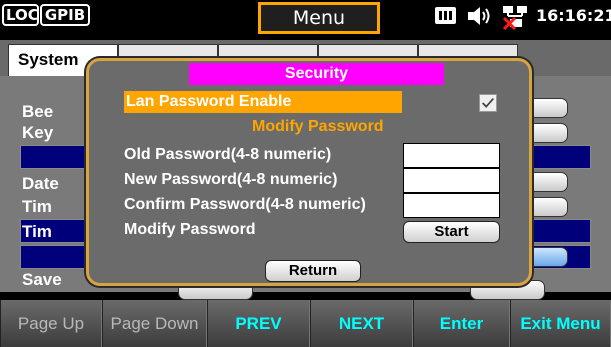  What do you see at coordinates (51, 323) in the screenshot?
I see `page-up-softkey: Page Up` at bounding box center [51, 323].